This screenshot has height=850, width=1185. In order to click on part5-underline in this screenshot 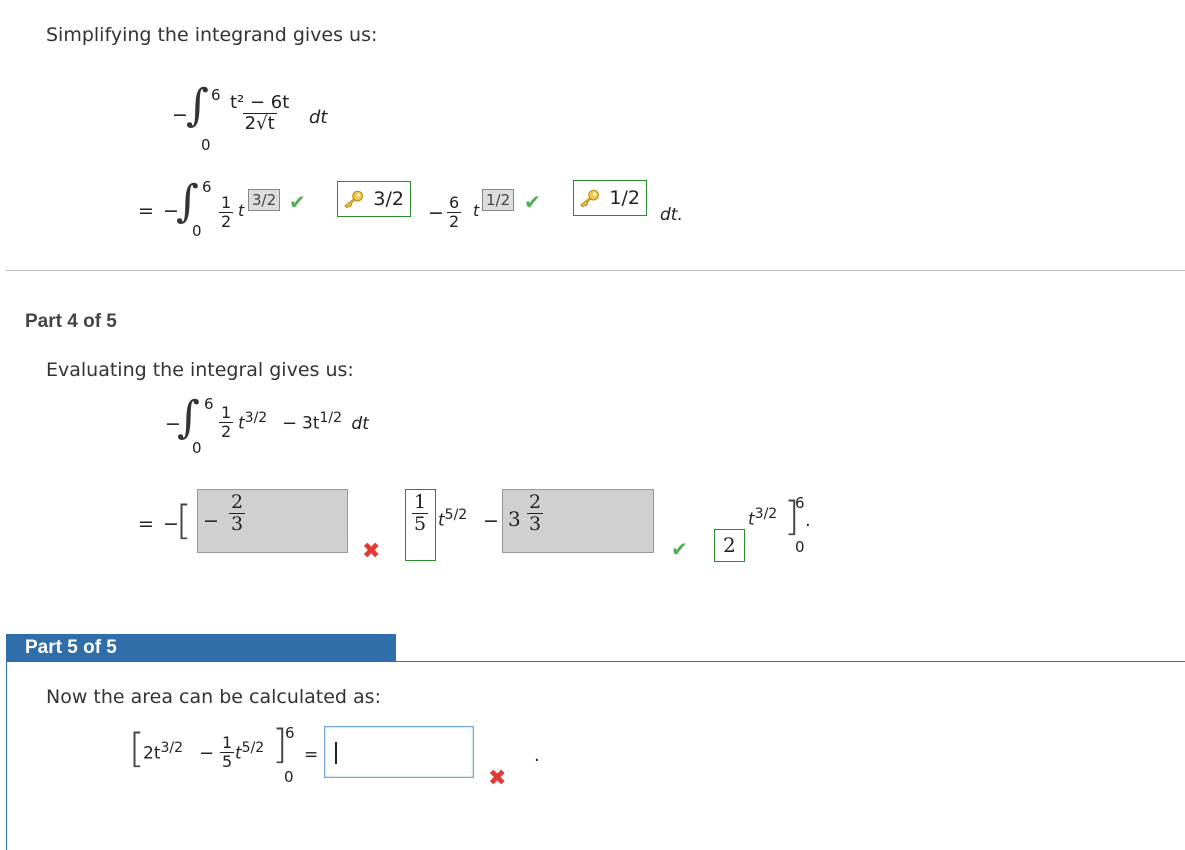, I will do `click(790, 661)`.